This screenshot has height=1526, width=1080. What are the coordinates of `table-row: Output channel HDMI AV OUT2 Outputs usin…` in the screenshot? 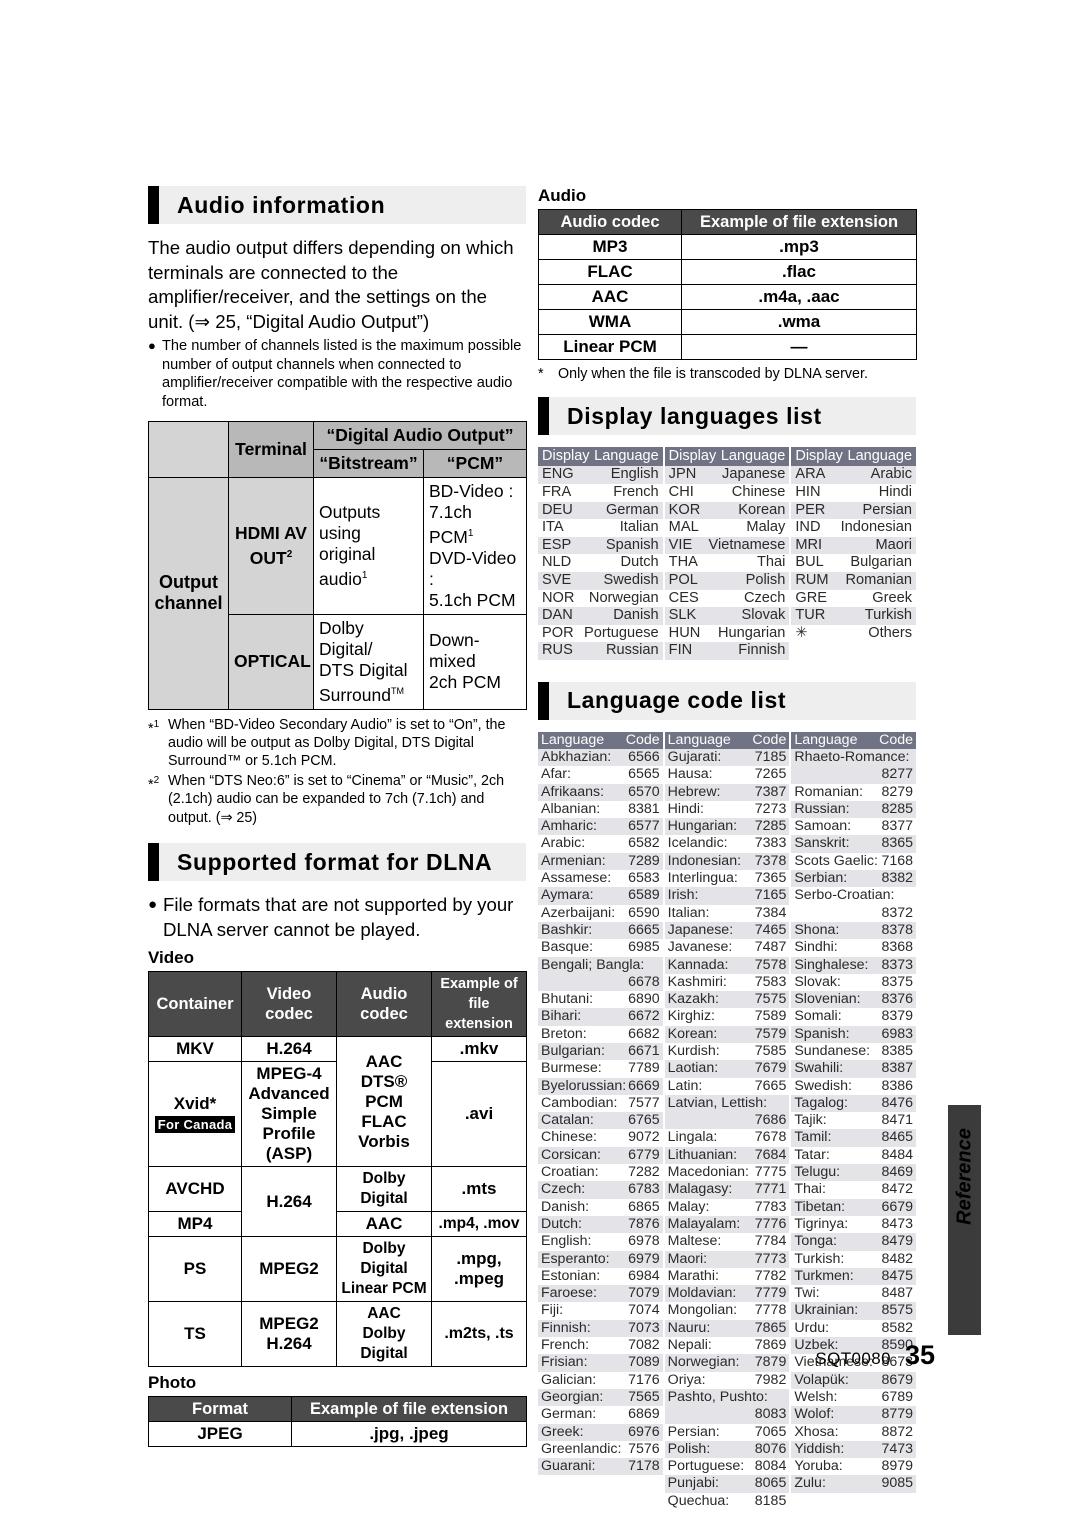 It's located at (337, 593).